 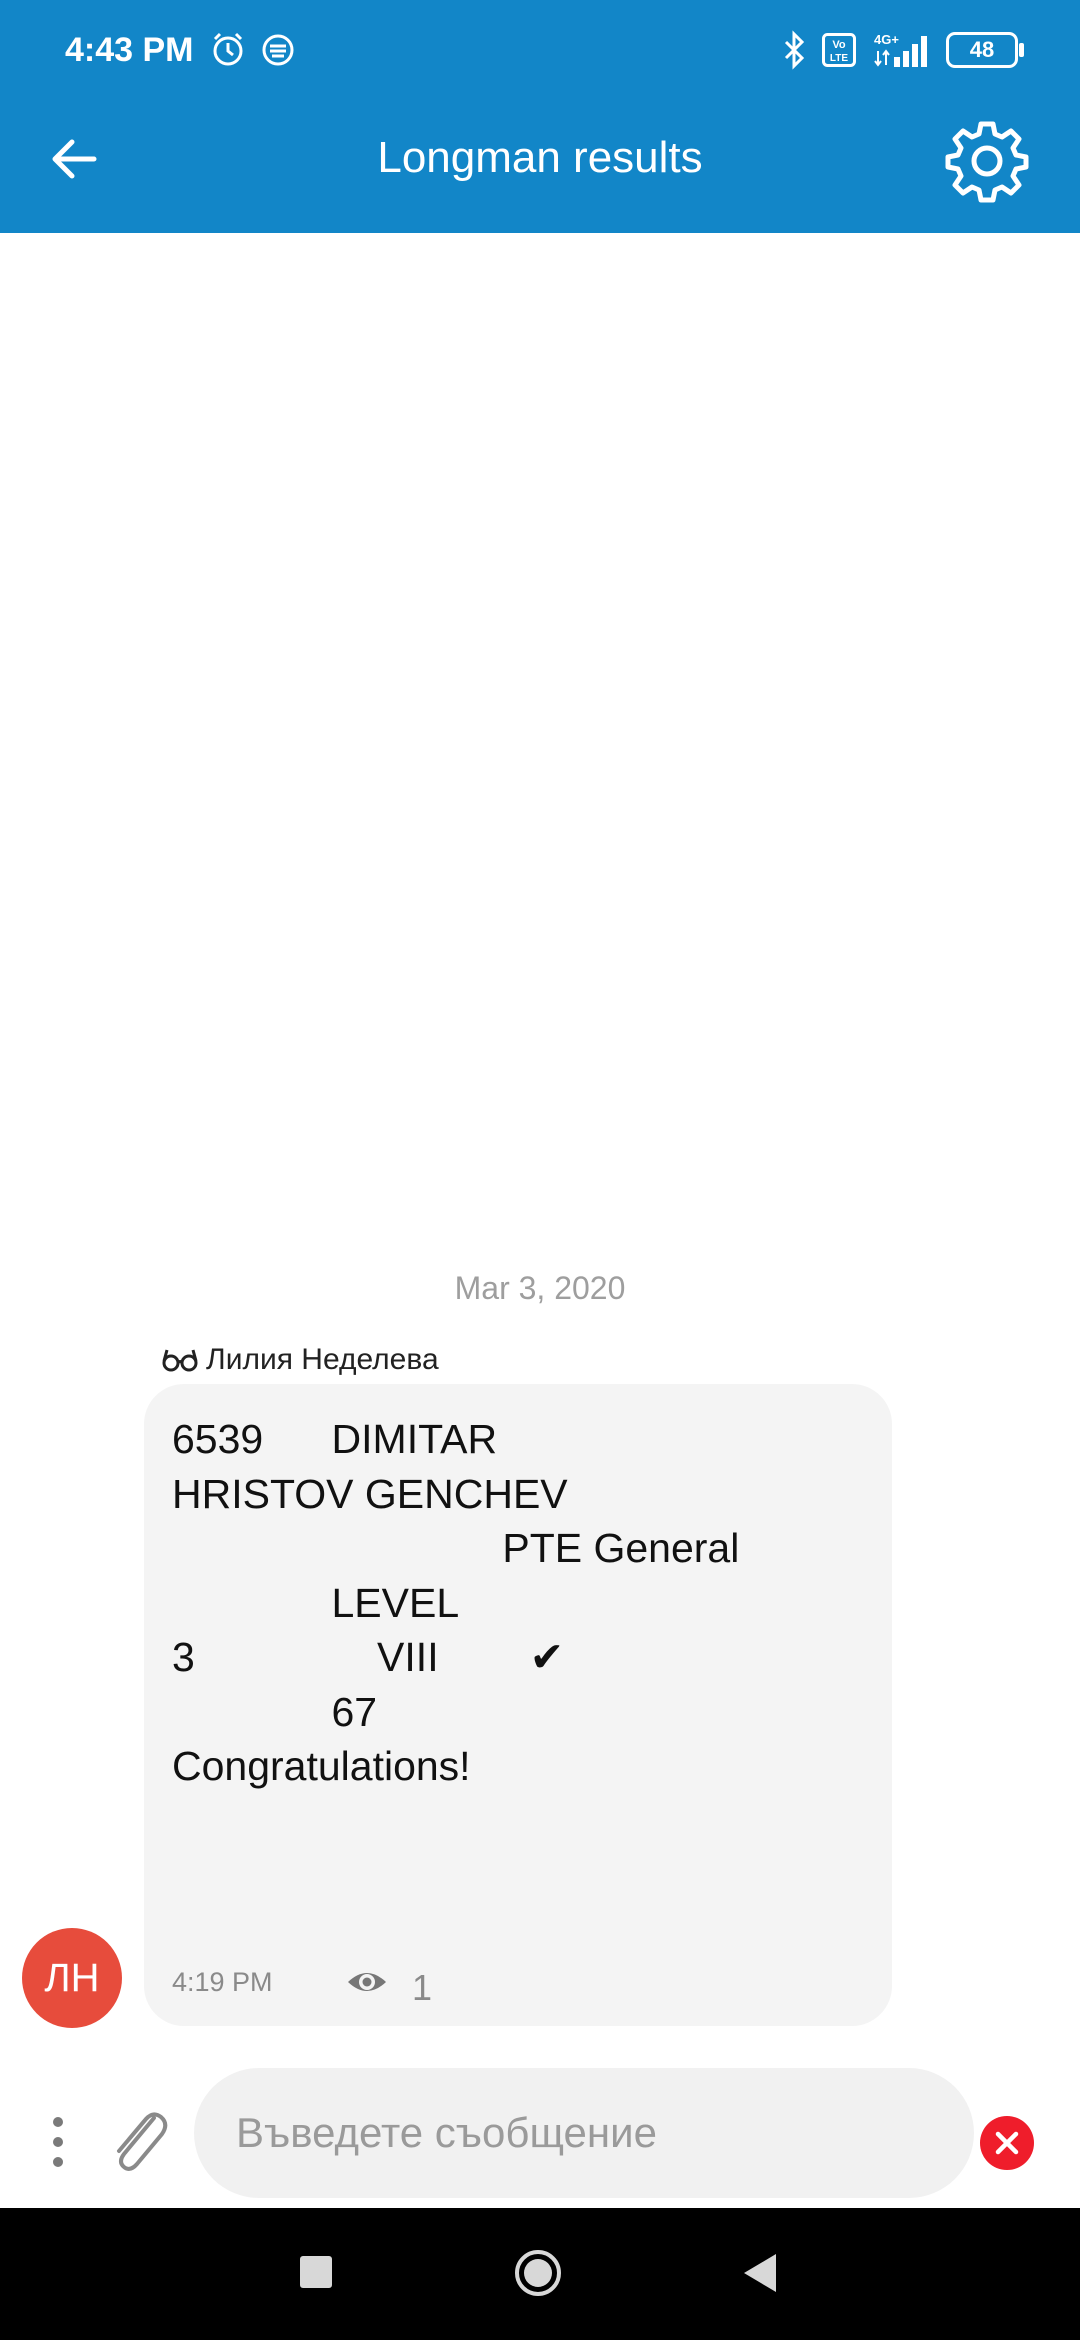 What do you see at coordinates (278, 50) in the screenshot?
I see `app-notification-icon` at bounding box center [278, 50].